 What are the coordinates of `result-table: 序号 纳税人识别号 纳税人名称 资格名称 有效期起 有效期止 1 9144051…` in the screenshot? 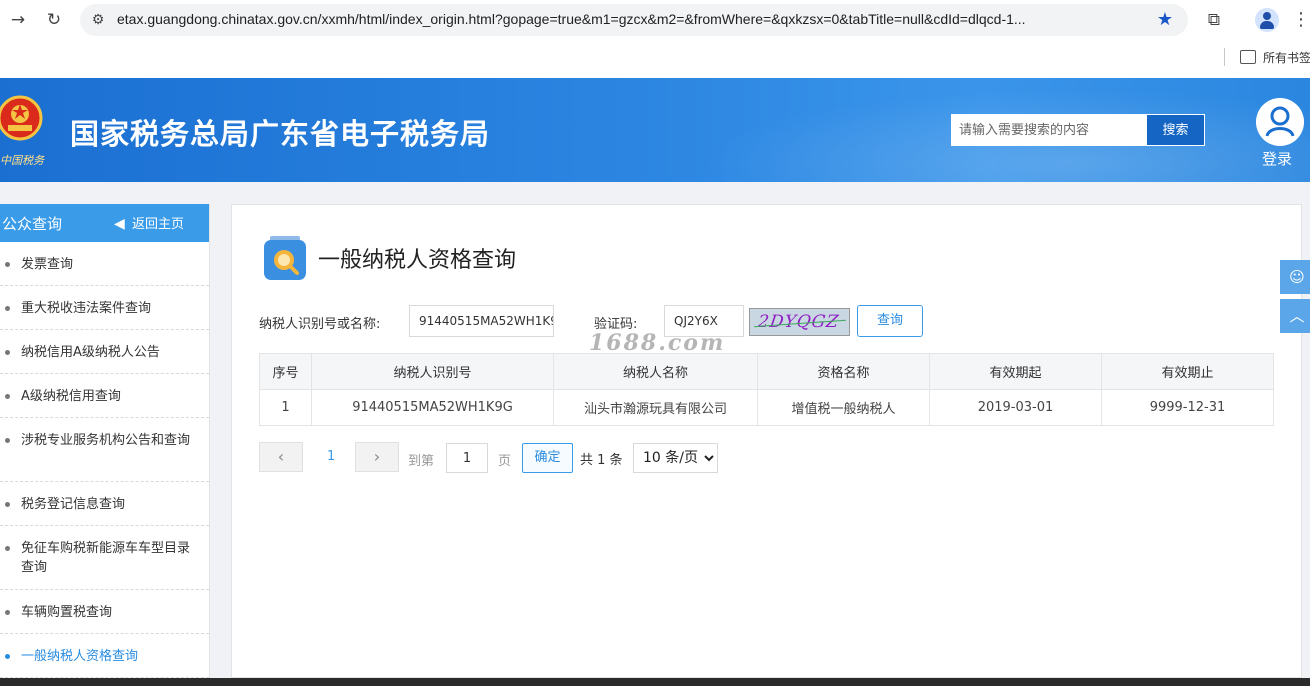 It's located at (766, 389).